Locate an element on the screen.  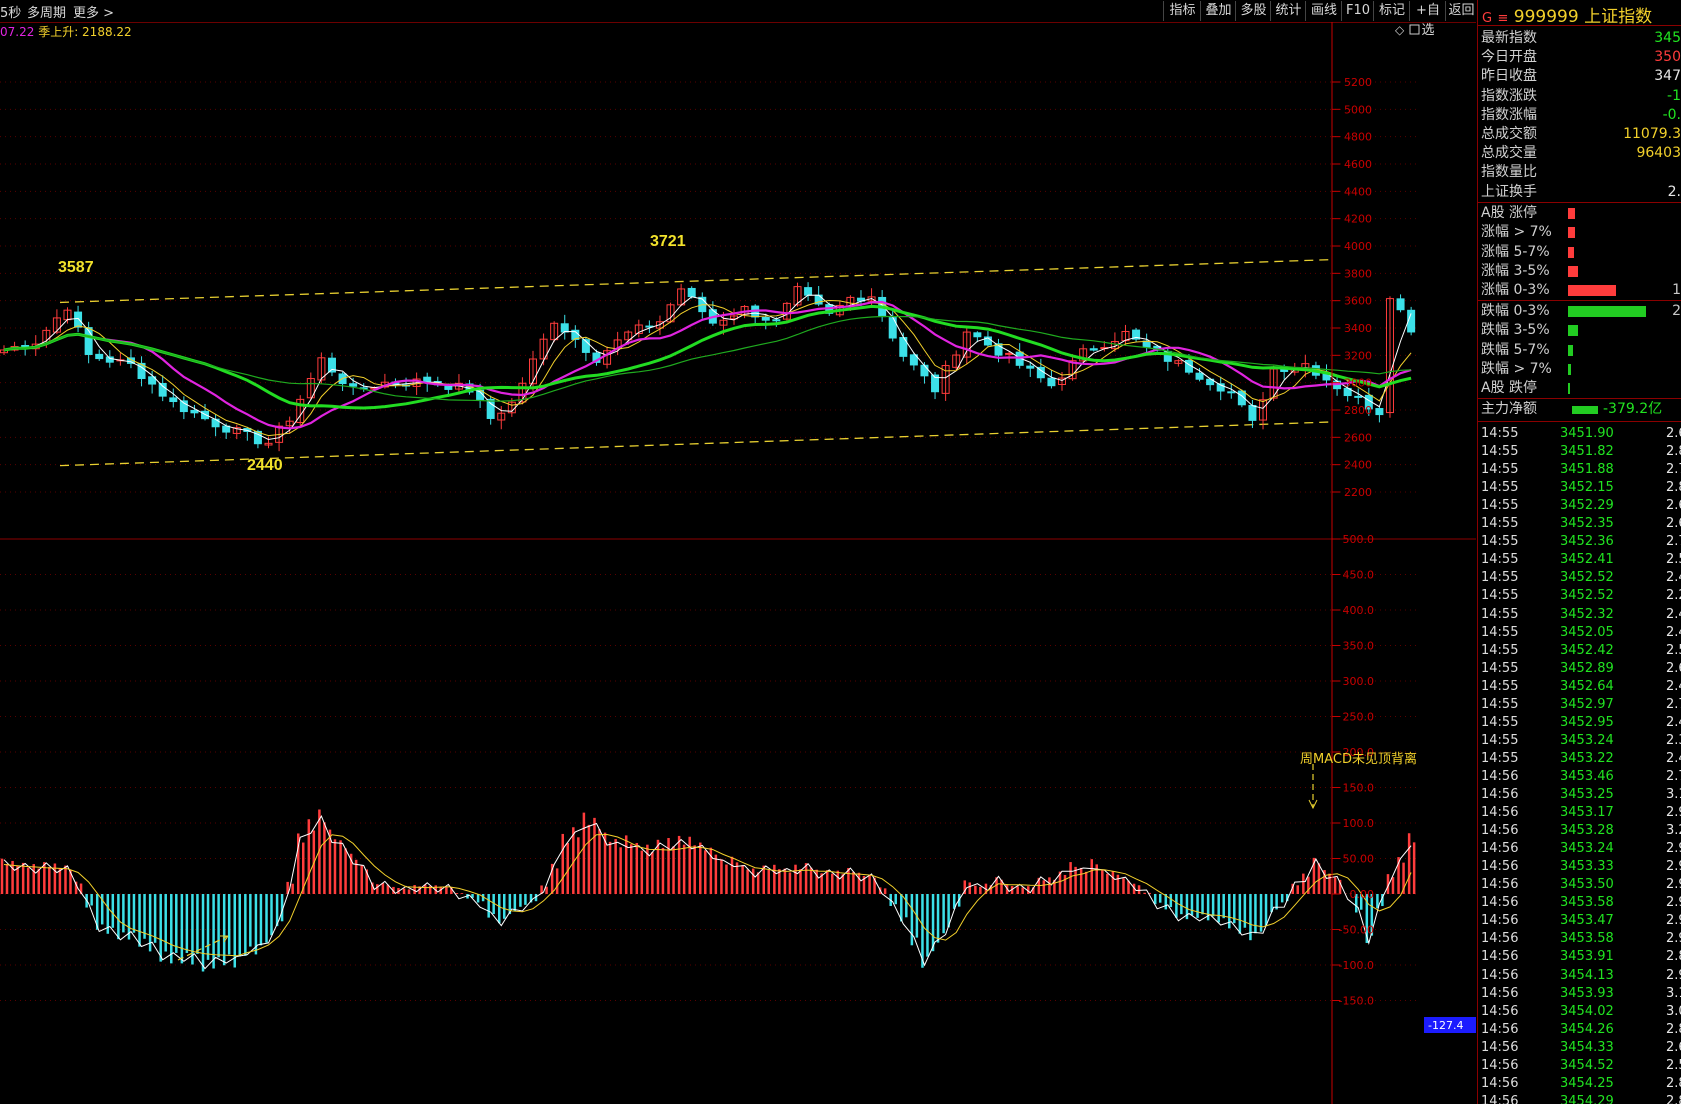
tick-row: 14:56 3454.25 2.8 is located at coordinates (1579, 1083).